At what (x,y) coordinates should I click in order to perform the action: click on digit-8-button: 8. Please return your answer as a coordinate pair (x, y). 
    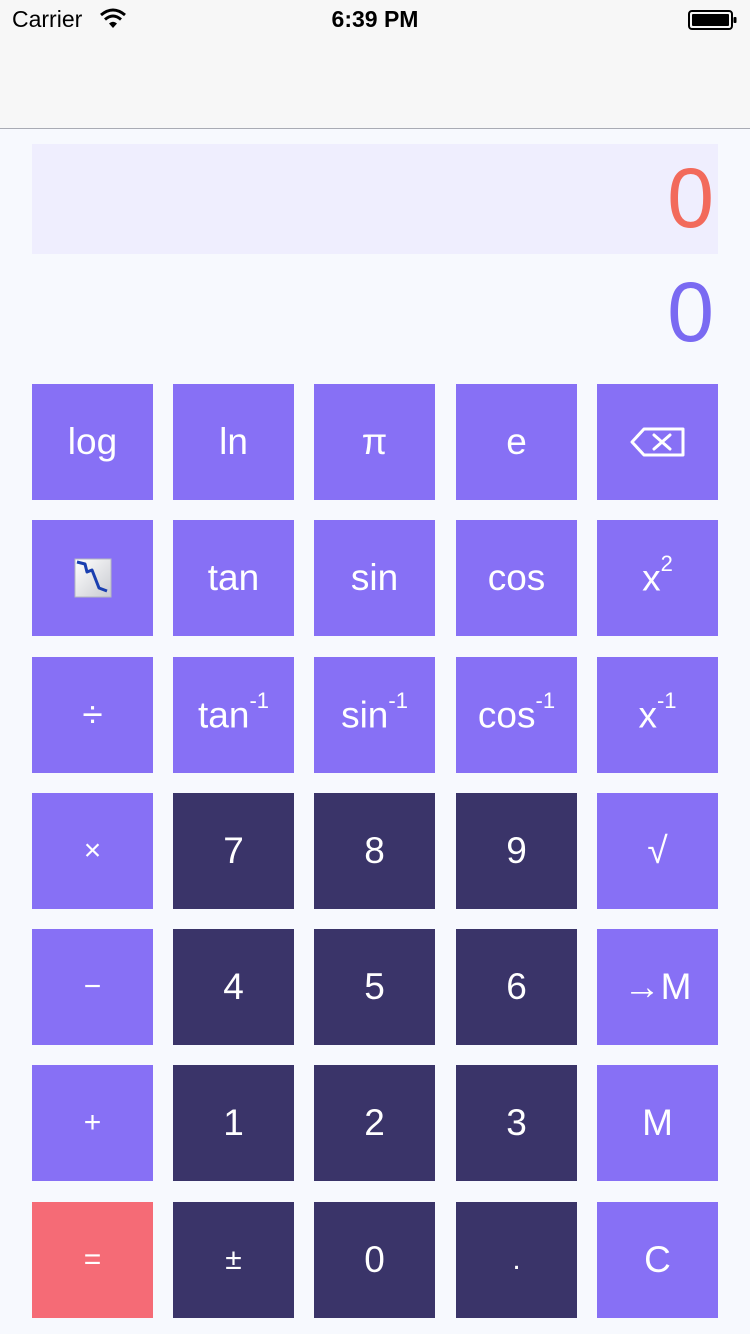
    Looking at the image, I should click on (374, 851).